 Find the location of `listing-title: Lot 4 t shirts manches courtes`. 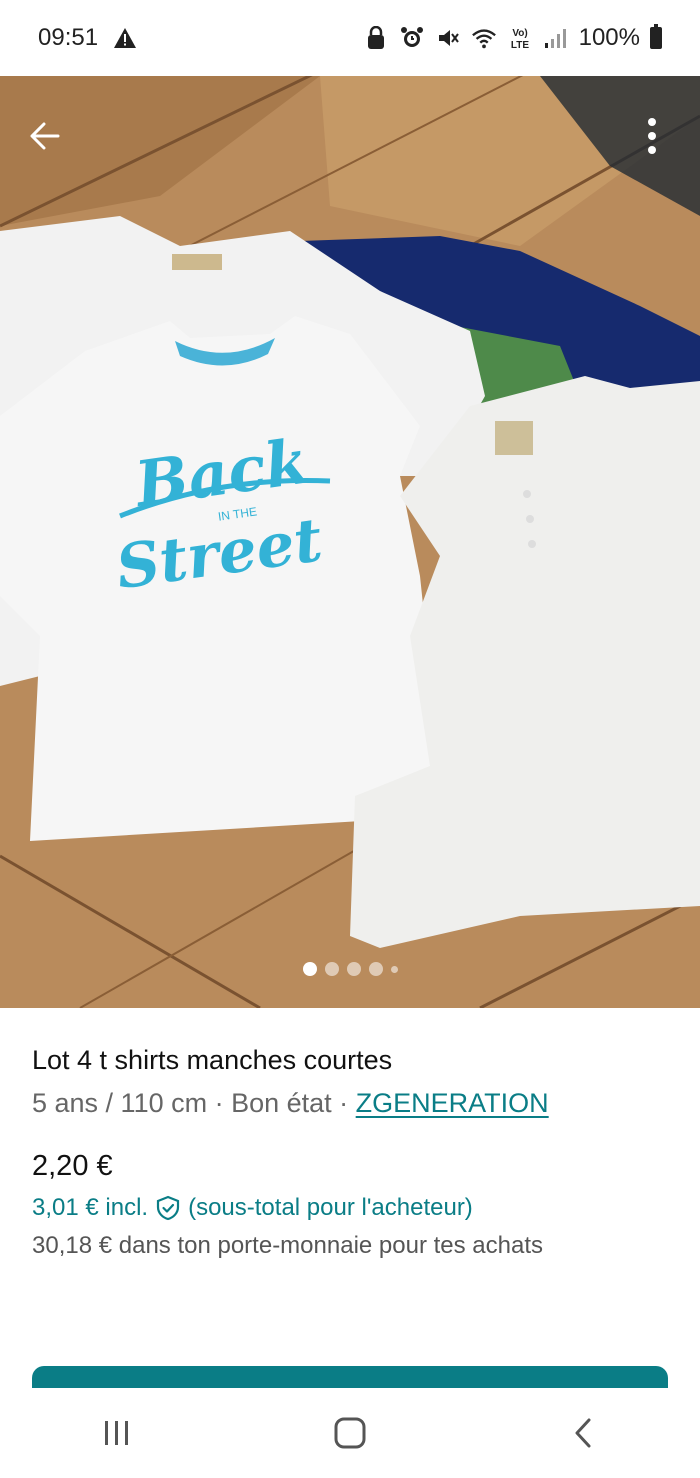

listing-title: Lot 4 t shirts manches courtes is located at coordinates (212, 1060).